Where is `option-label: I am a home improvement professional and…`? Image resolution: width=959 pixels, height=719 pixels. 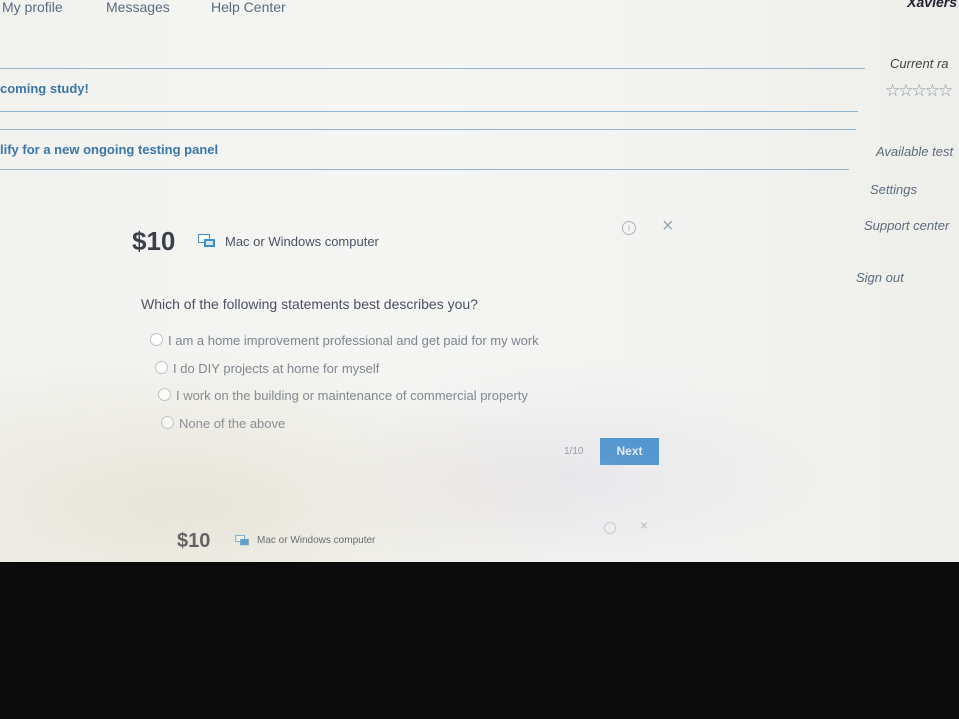 option-label: I am a home improvement professional and… is located at coordinates (353, 340).